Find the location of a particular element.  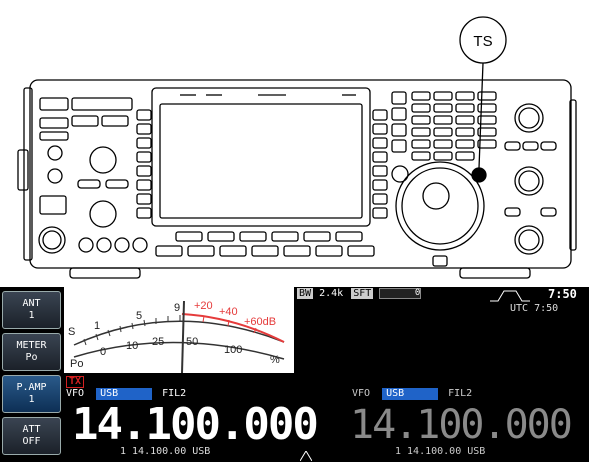

sft-field: 0 is located at coordinates (400, 293).